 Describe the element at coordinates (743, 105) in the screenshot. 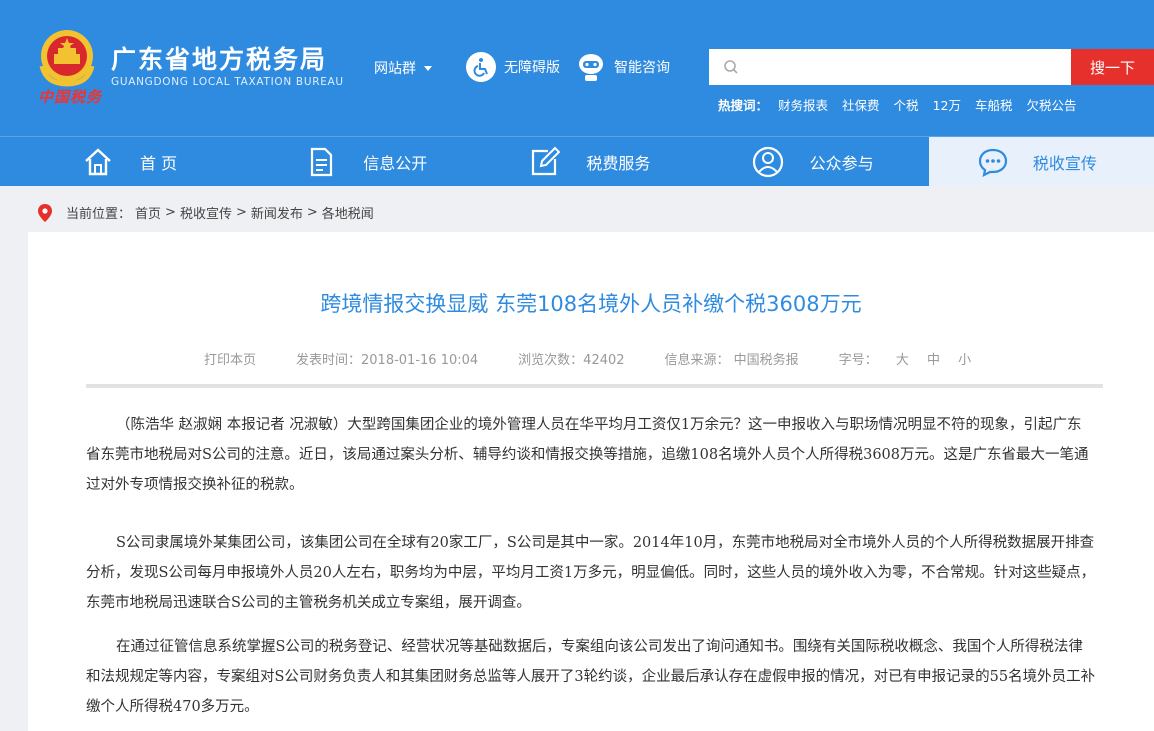

I see `hot-search-label: 热搜词：` at that location.